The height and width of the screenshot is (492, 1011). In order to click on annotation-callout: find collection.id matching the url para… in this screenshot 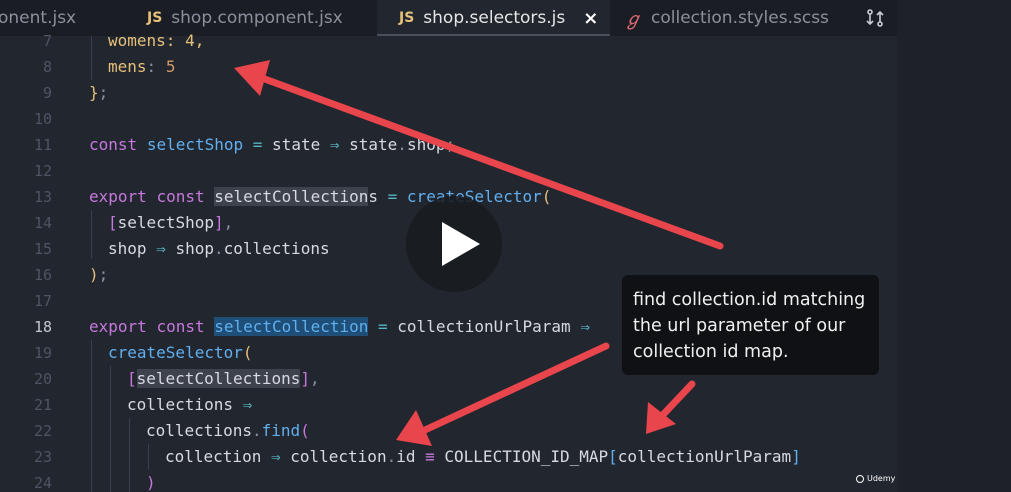, I will do `click(750, 325)`.